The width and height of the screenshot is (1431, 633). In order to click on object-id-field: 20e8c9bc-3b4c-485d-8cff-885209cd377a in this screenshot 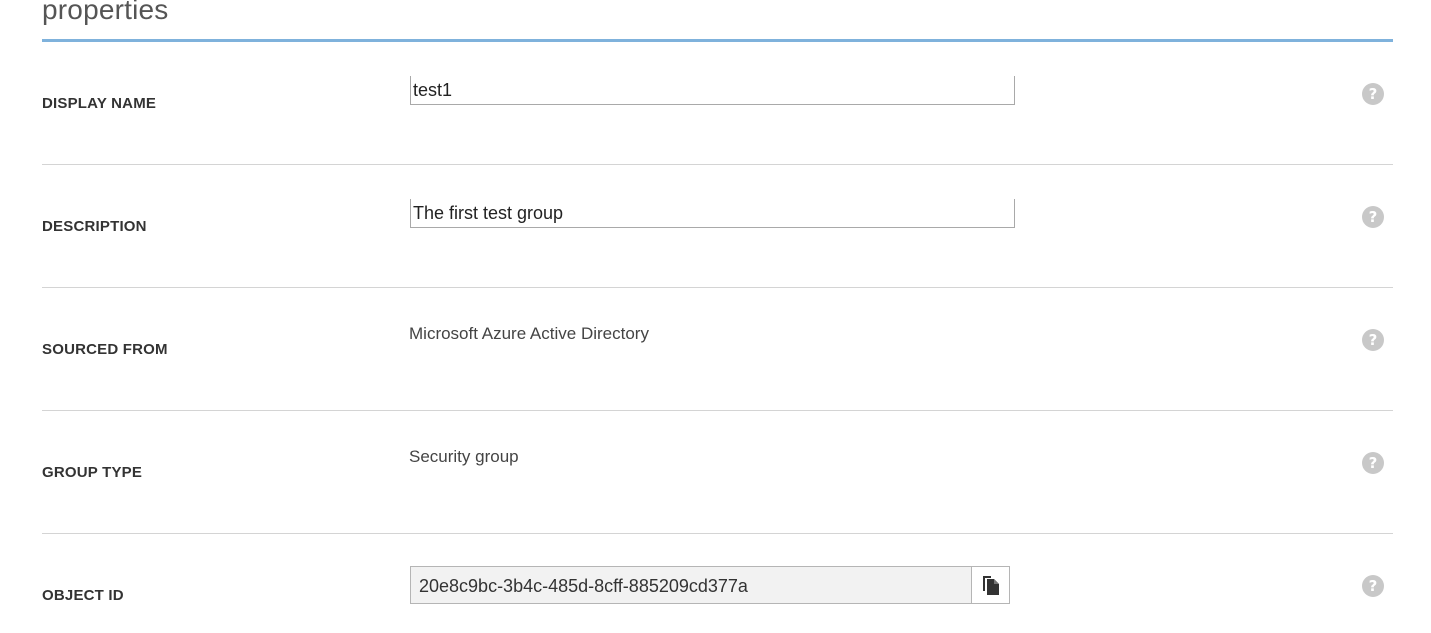, I will do `click(710, 585)`.